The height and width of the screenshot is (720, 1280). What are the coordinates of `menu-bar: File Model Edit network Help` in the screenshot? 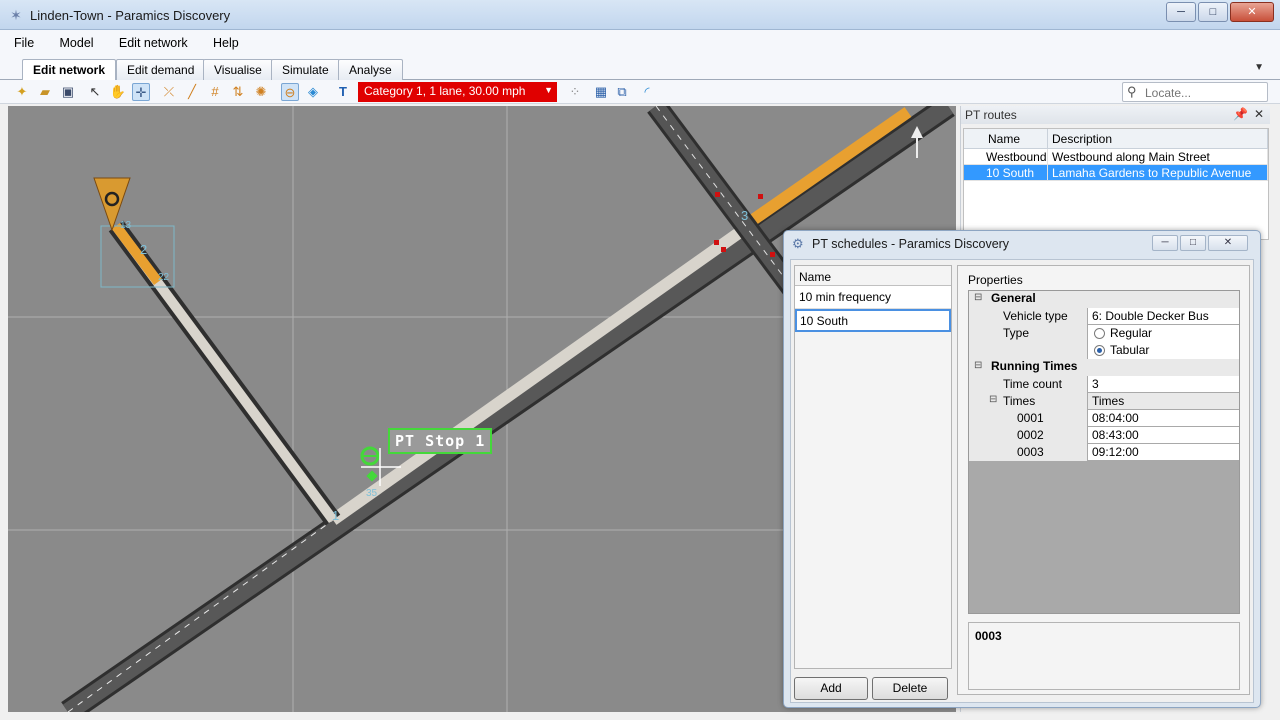 It's located at (640, 43).